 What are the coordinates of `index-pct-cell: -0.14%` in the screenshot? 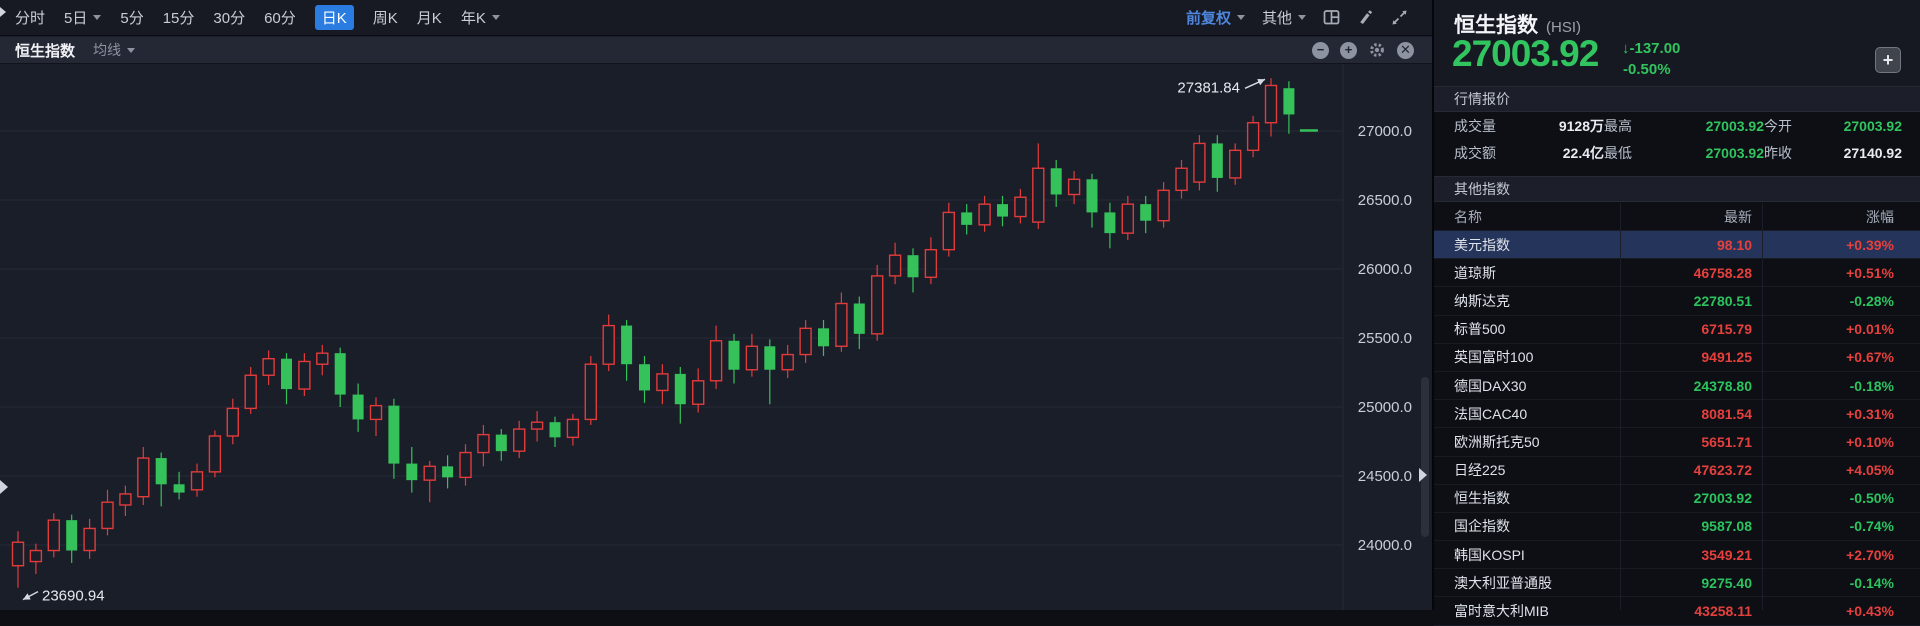 It's located at (1871, 582).